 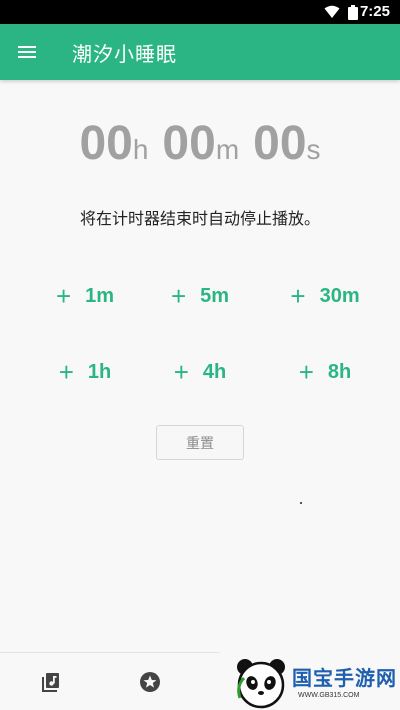 I want to click on timer-description: 将在计时器结束时自动停止播放。, so click(x=199, y=218).